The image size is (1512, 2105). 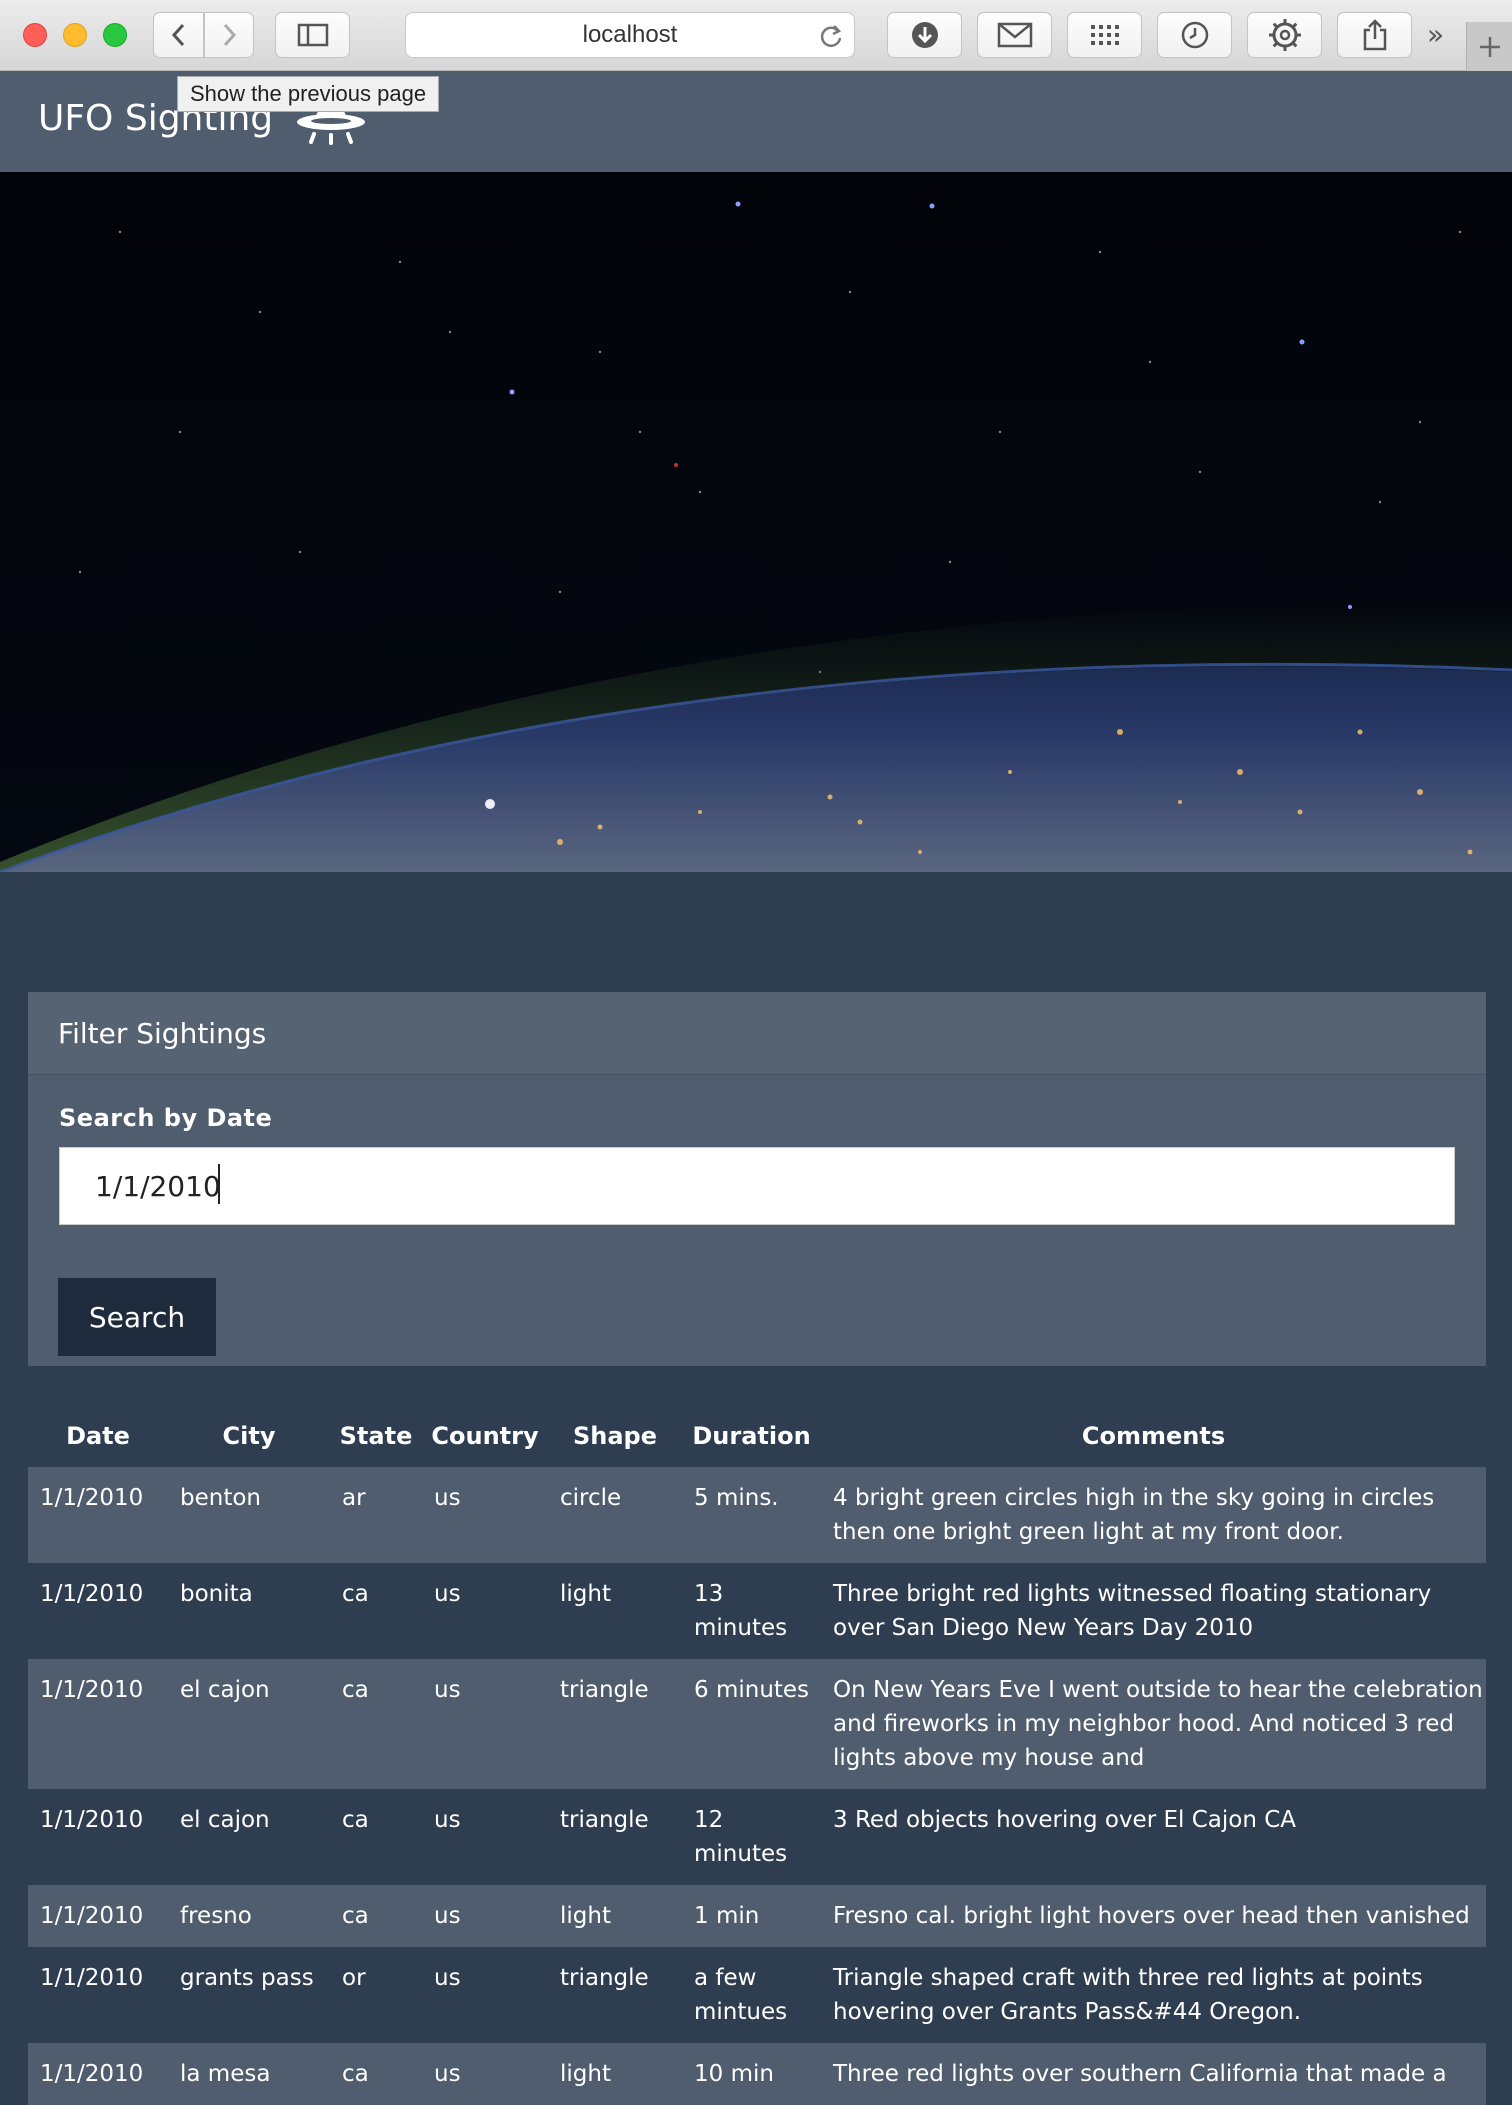 What do you see at coordinates (1153, 1436) in the screenshot?
I see `header-comments: Comments` at bounding box center [1153, 1436].